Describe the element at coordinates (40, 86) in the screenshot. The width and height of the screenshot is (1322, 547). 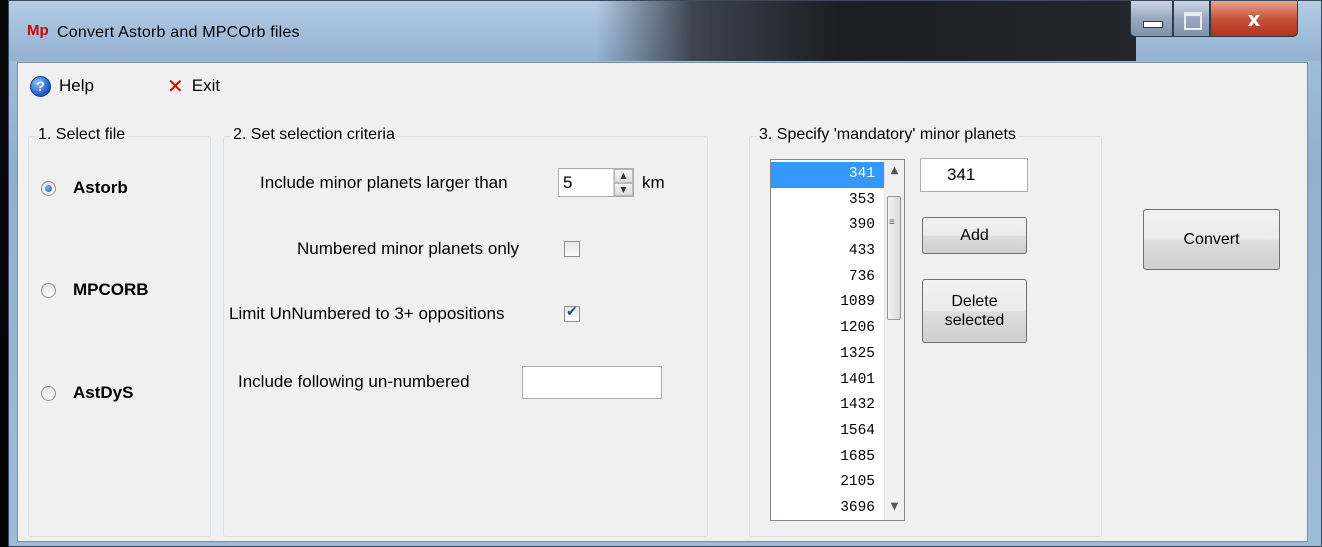
I see `help-icon: ?` at that location.